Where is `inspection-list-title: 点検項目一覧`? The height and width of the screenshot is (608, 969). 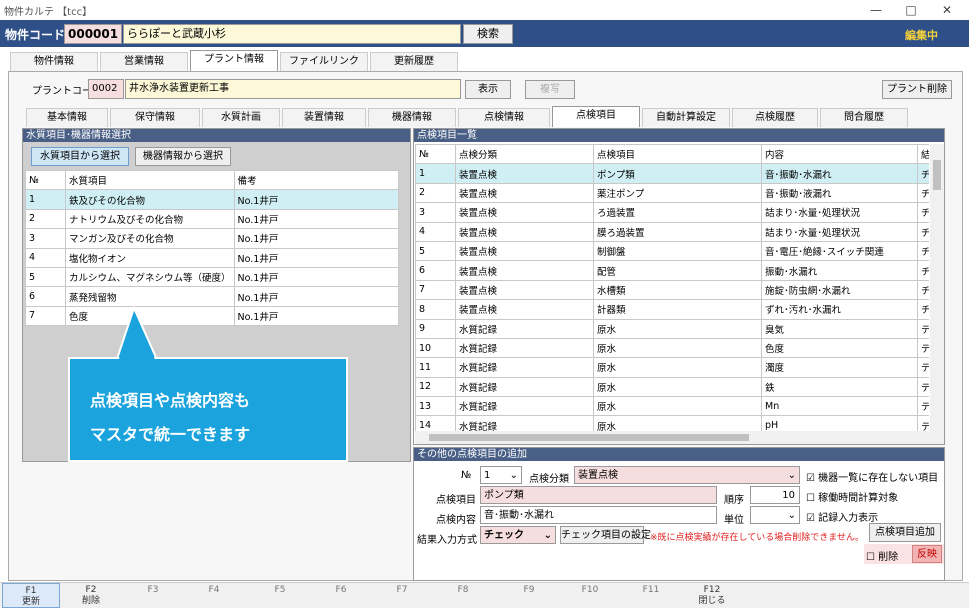 inspection-list-title: 点検項目一覧 is located at coordinates (679, 135).